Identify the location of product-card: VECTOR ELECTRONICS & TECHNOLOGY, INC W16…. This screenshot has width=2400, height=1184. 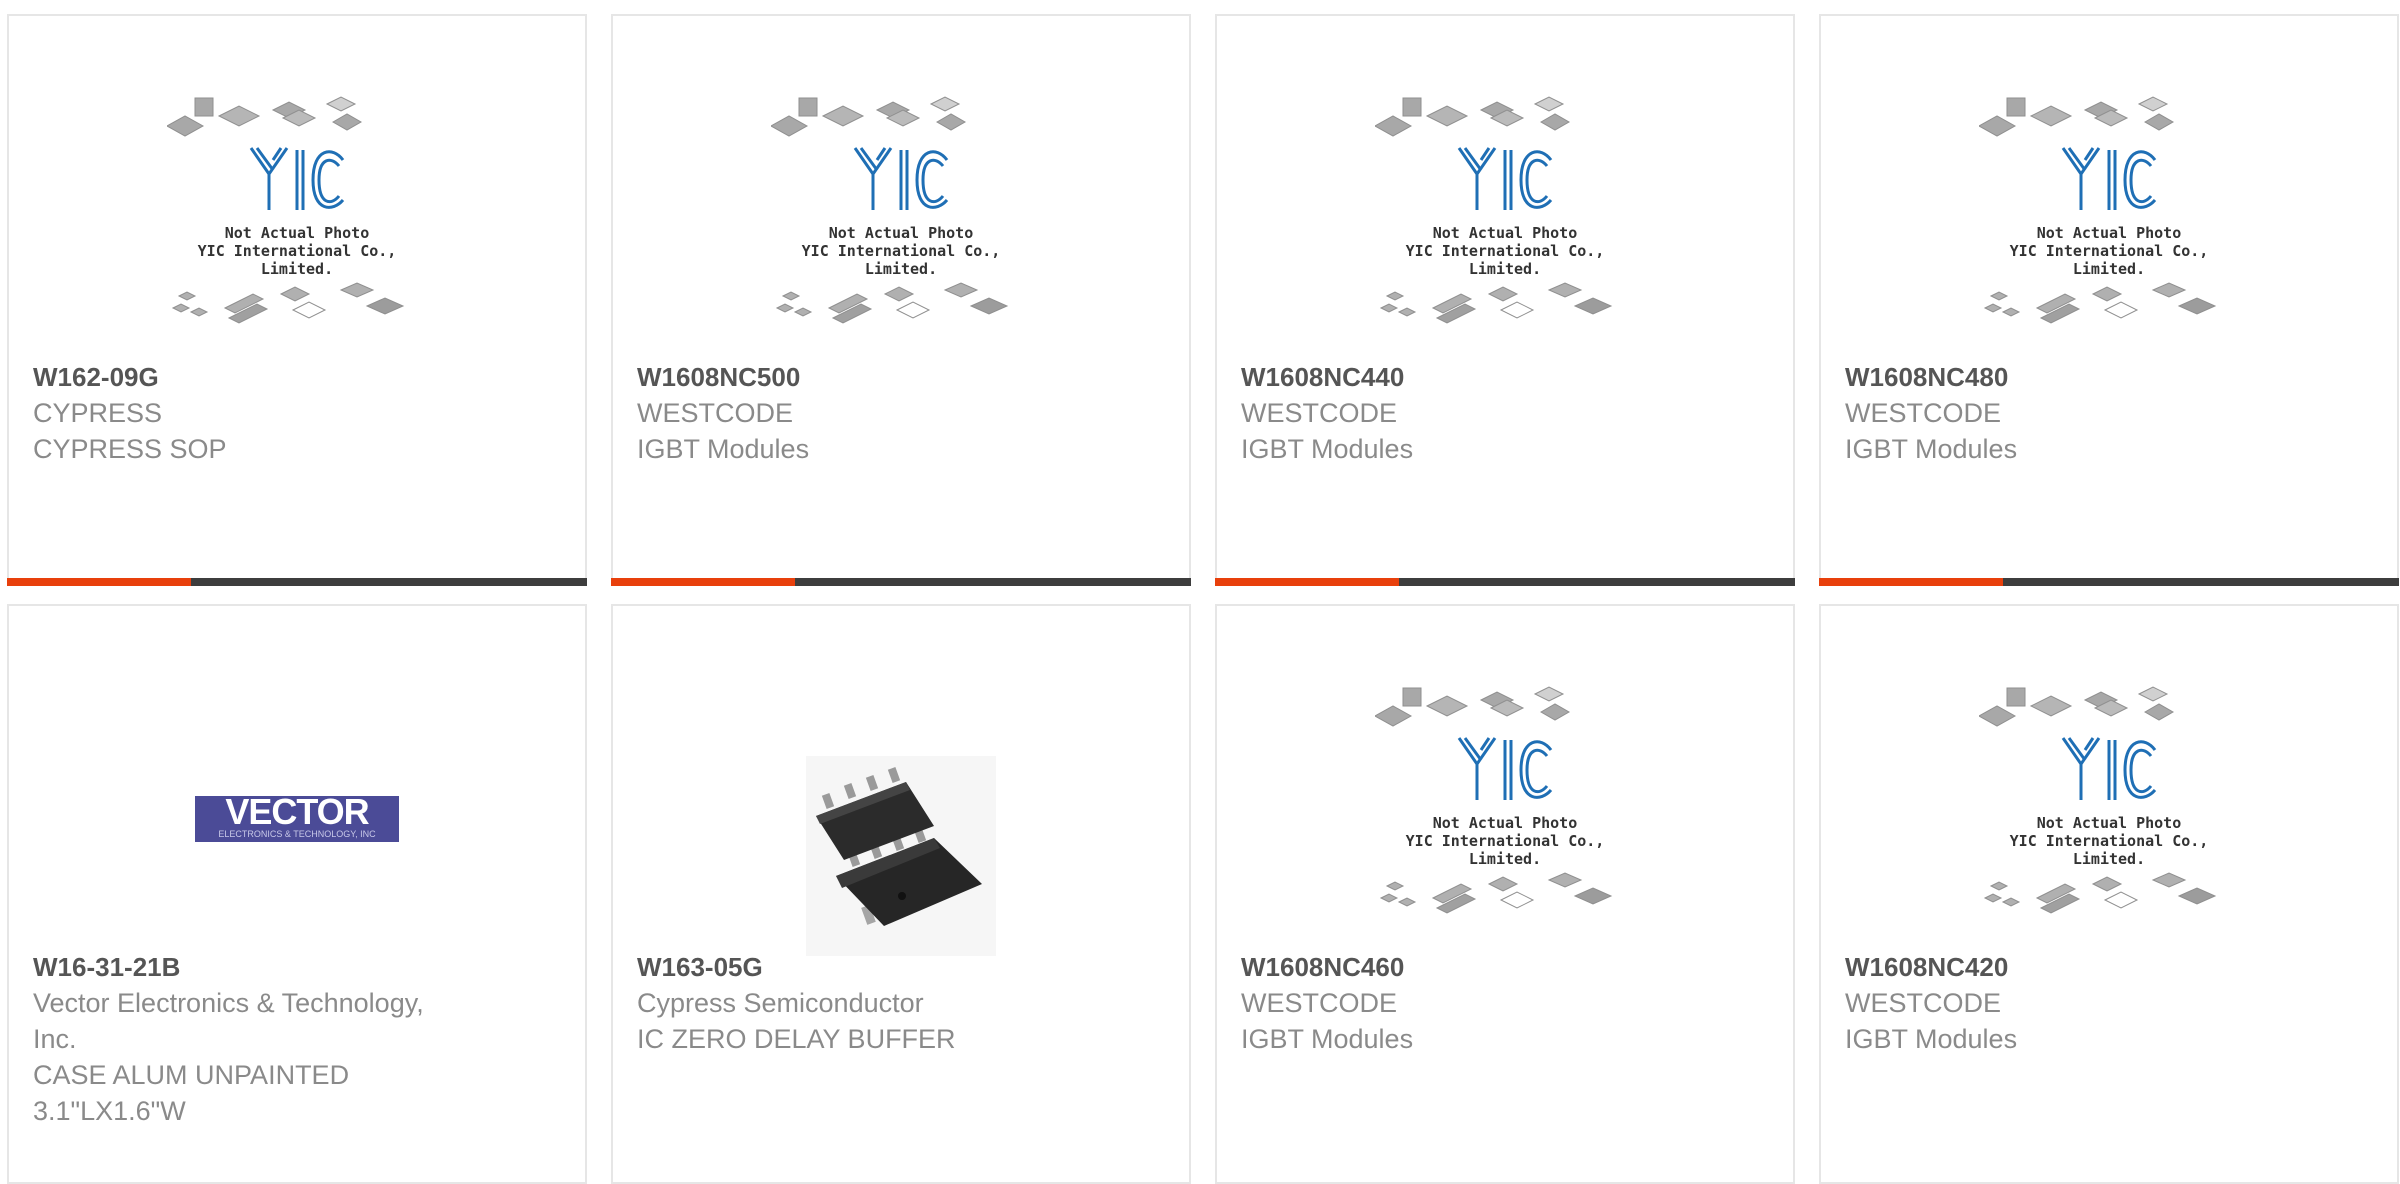
(297, 894).